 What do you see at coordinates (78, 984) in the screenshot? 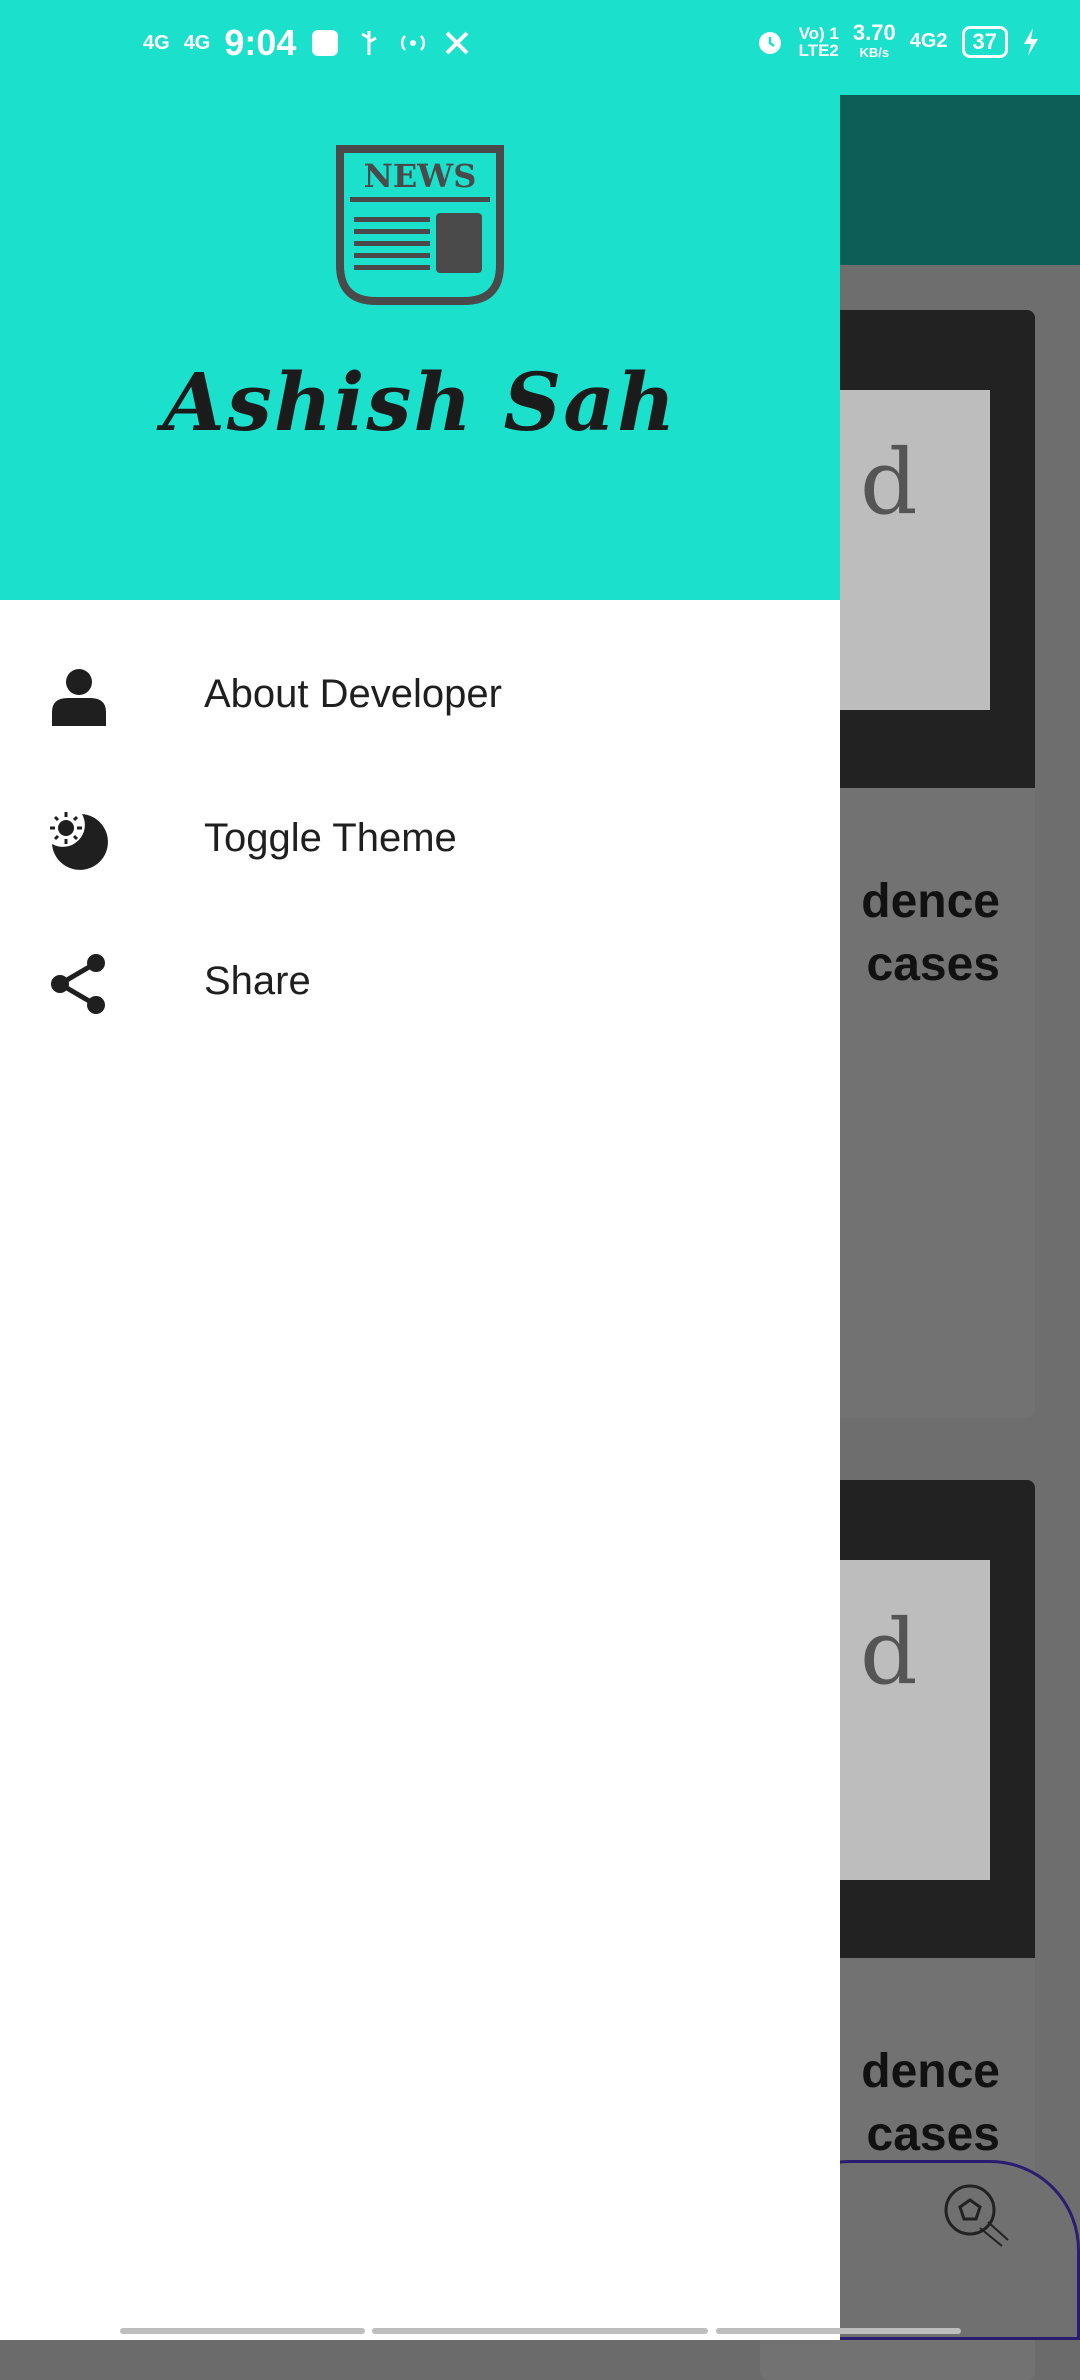
I see `share-icon` at bounding box center [78, 984].